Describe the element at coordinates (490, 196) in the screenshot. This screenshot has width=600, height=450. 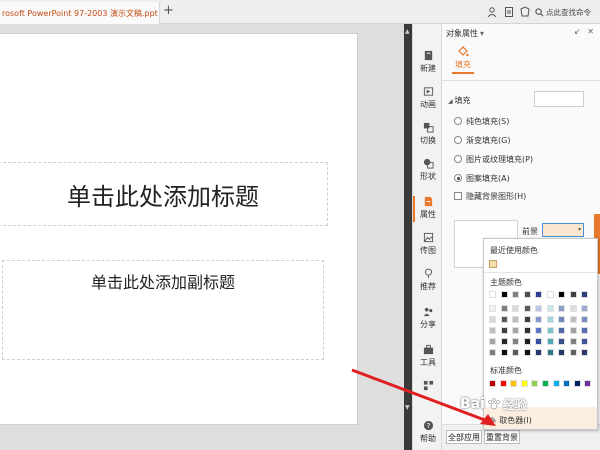
I see `option-hide-background-graphics: 隐藏背景图形(H)` at that location.